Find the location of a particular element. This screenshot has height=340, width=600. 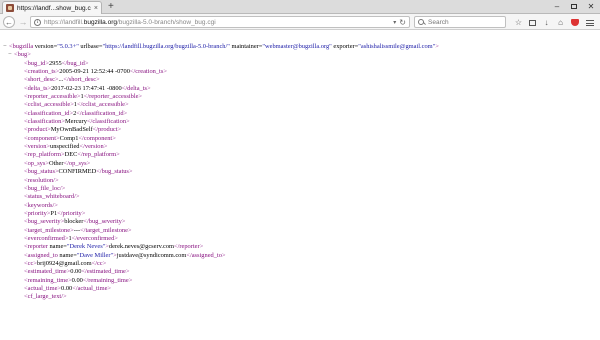

xml-open-tag: <priority> is located at coordinates (37, 213).